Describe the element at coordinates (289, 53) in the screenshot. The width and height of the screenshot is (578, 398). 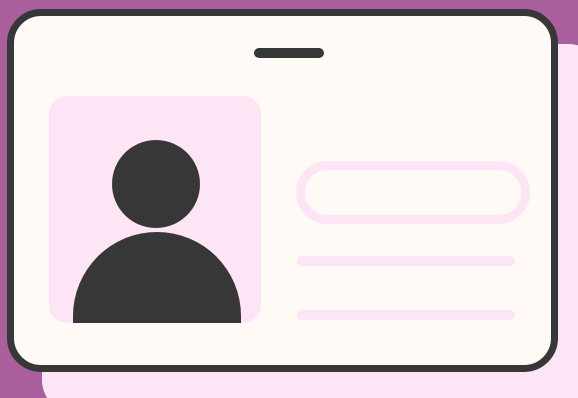
I see `lanyard-slot` at that location.